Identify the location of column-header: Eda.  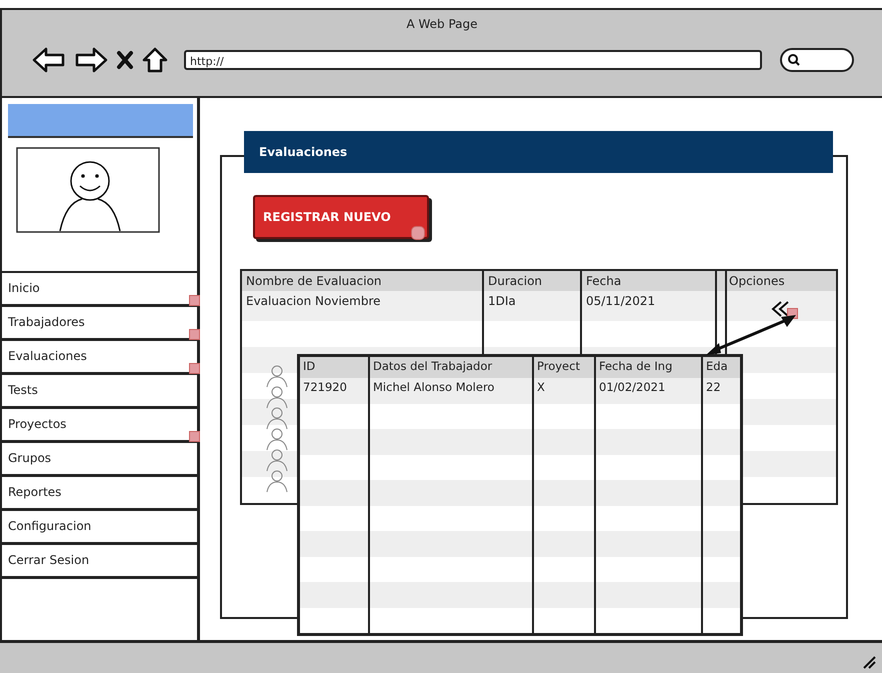
(717, 366).